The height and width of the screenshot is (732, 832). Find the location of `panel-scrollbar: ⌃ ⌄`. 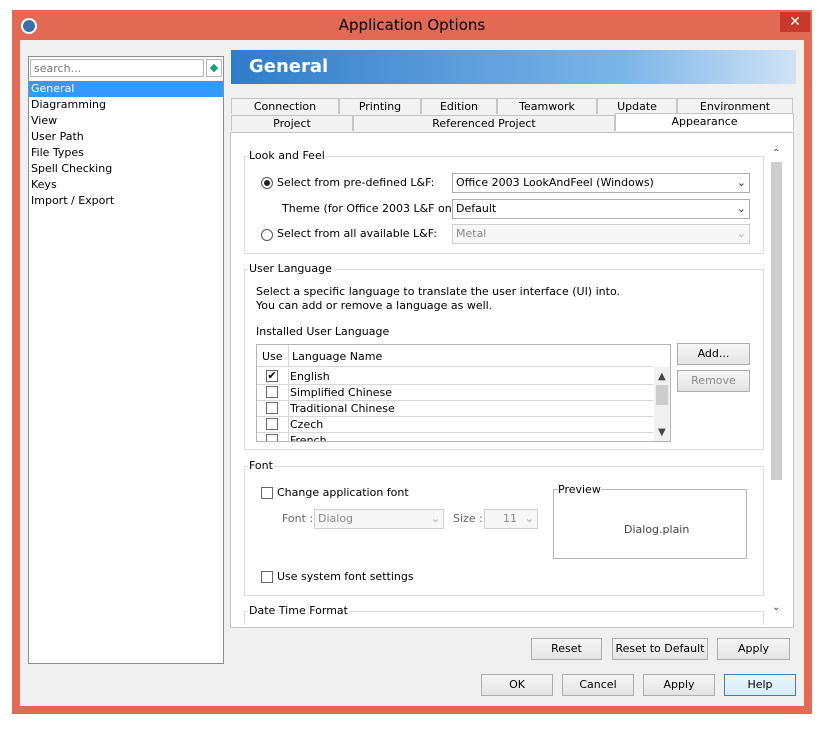

panel-scrollbar: ⌃ ⌄ is located at coordinates (776, 383).